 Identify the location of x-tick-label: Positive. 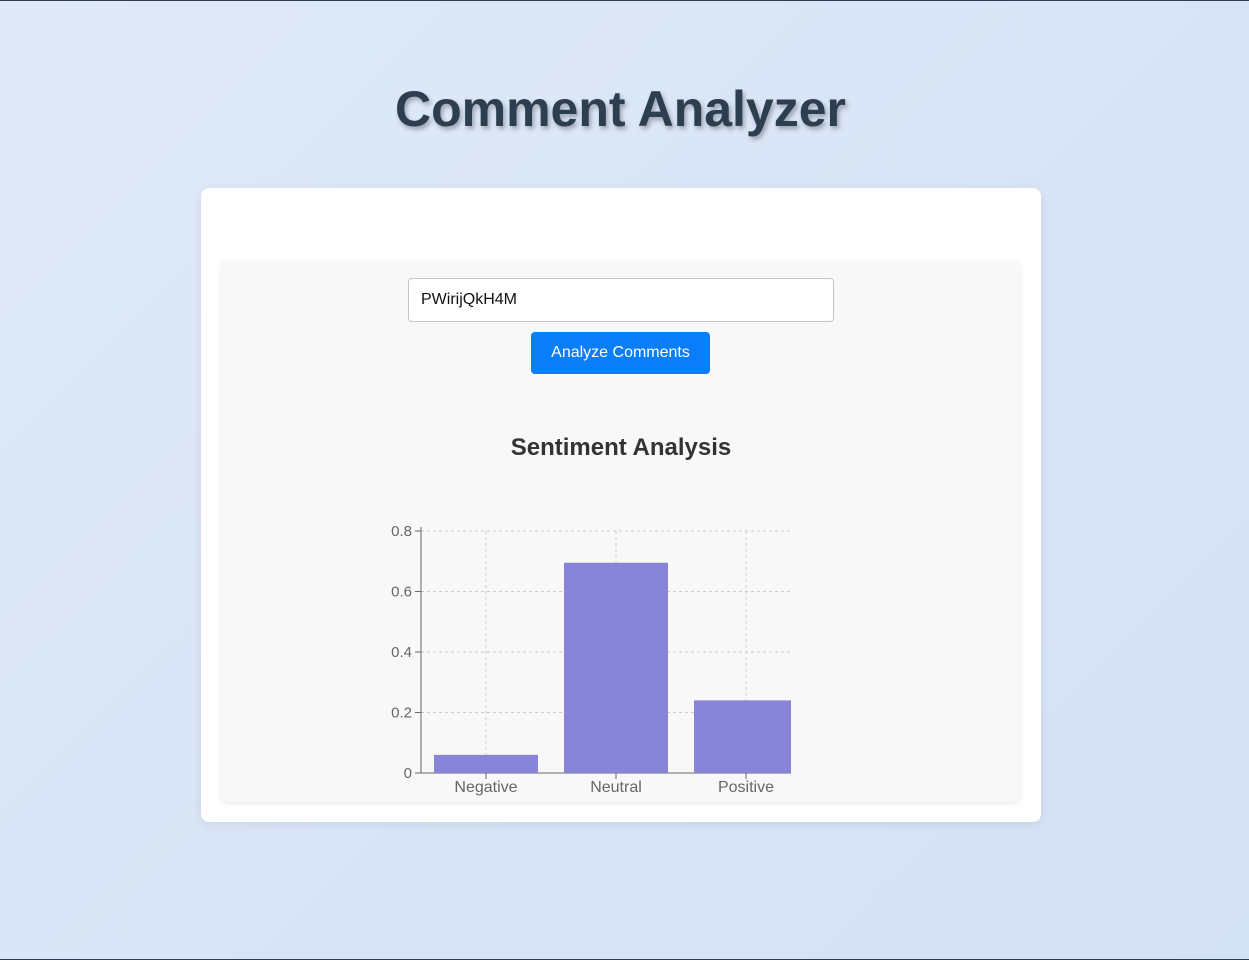
(746, 787).